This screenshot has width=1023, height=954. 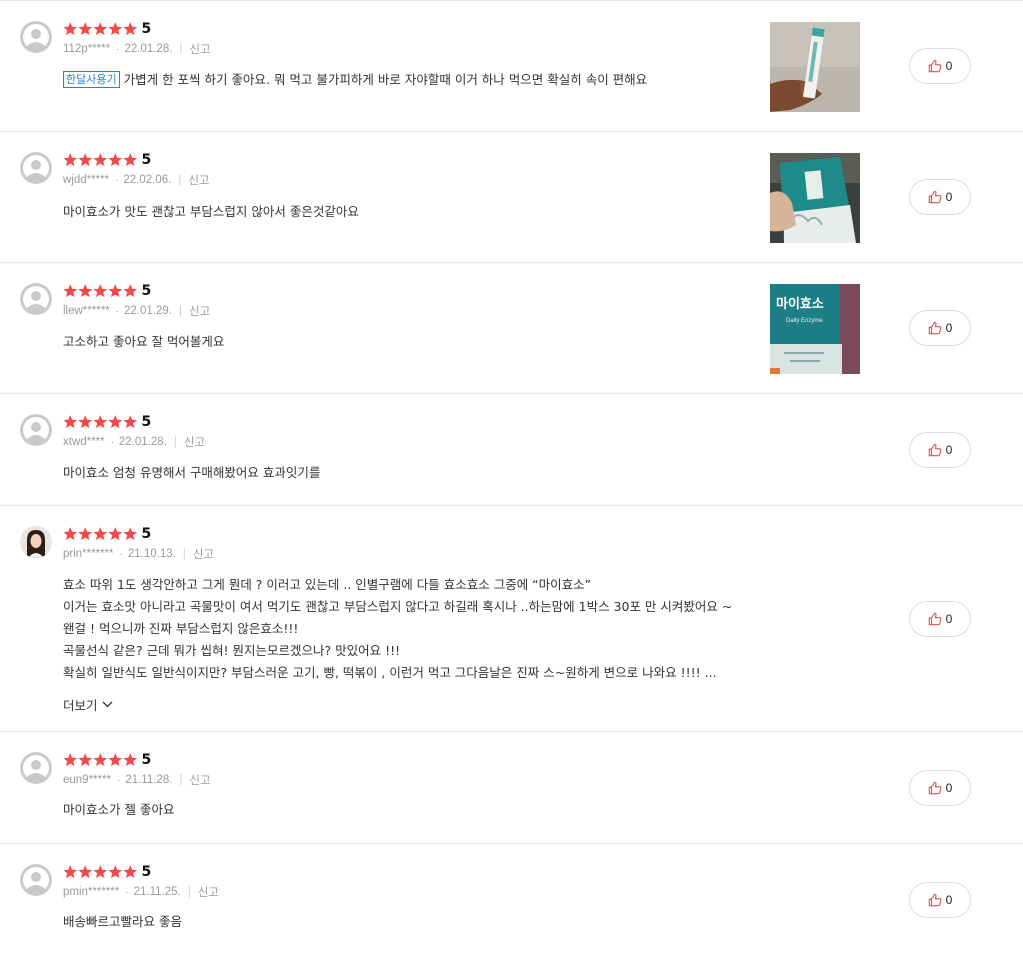 What do you see at coordinates (87, 780) in the screenshot?
I see `user-id: eun9*****` at bounding box center [87, 780].